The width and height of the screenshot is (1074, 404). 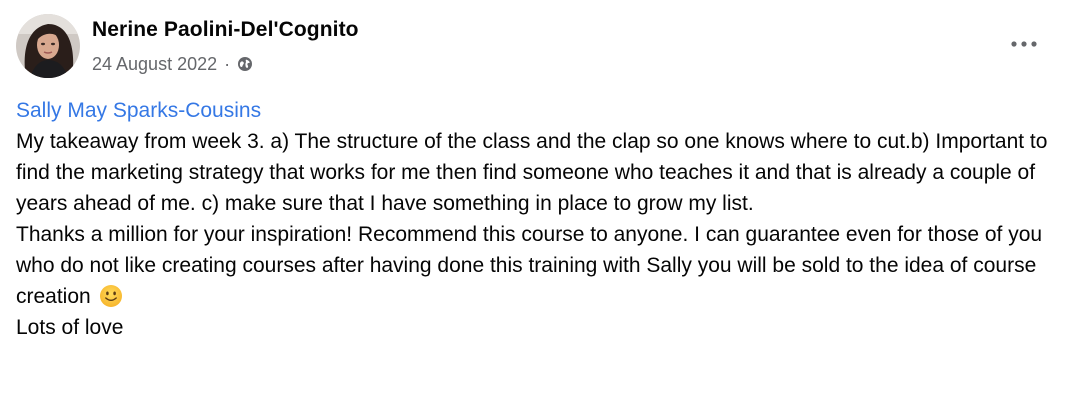 I want to click on author-name: Nerine Paolini-Del'Cognito, so click(x=225, y=30).